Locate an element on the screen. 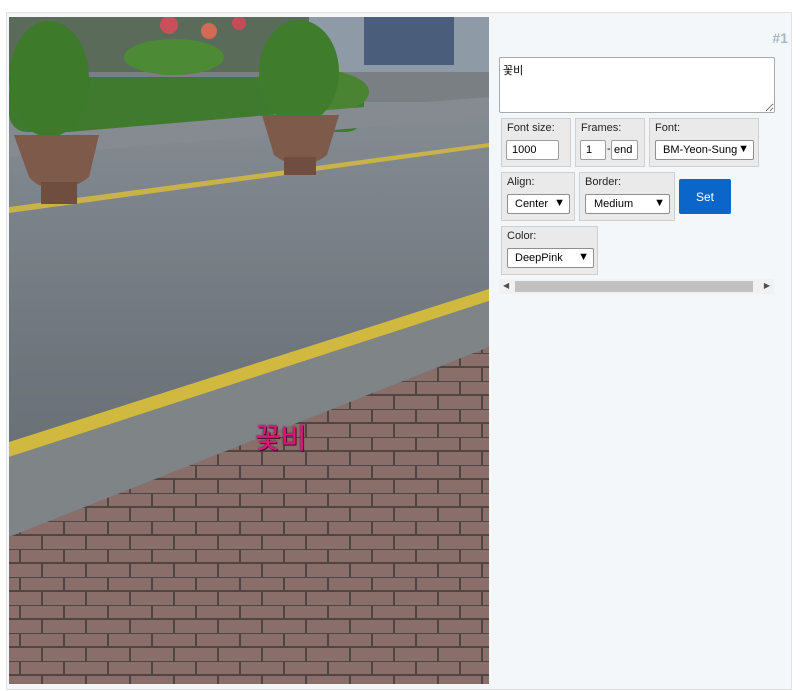  caption-text-input: 꽃비 is located at coordinates (637, 85).